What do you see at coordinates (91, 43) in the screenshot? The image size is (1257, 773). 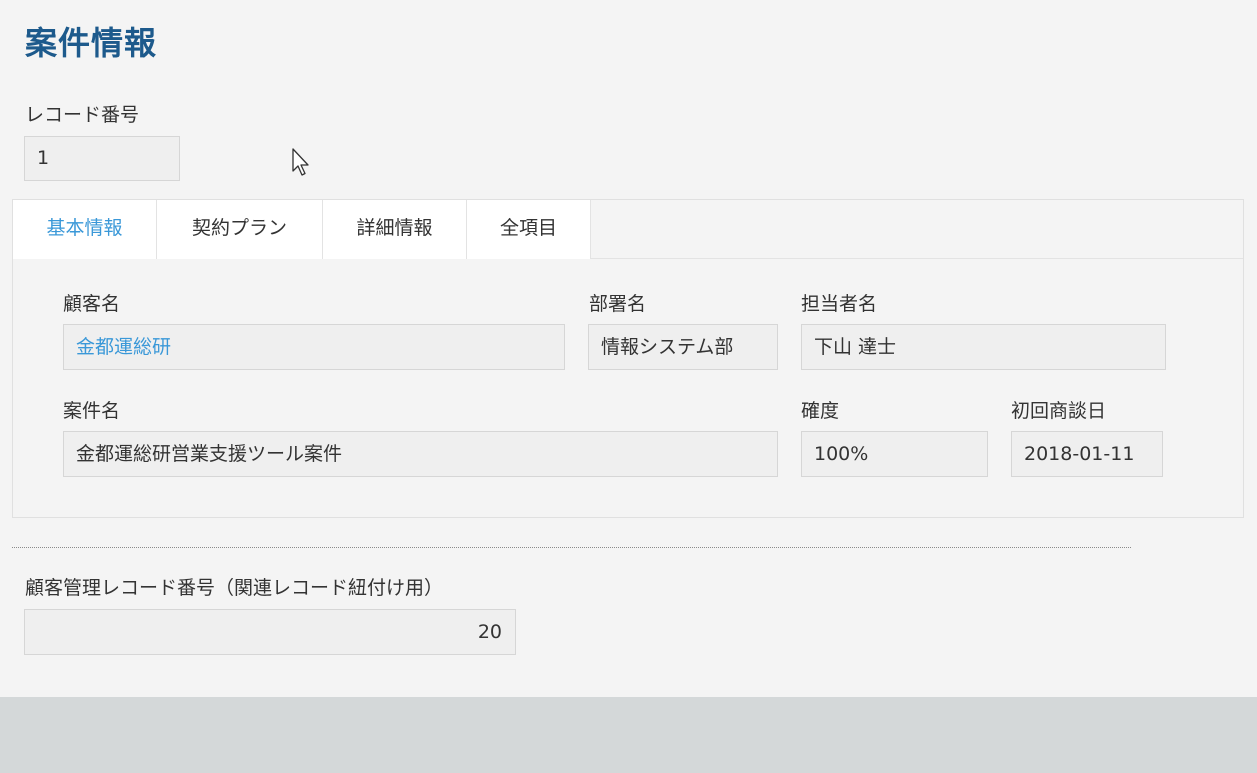 I see `page-title: 案件情報` at bounding box center [91, 43].